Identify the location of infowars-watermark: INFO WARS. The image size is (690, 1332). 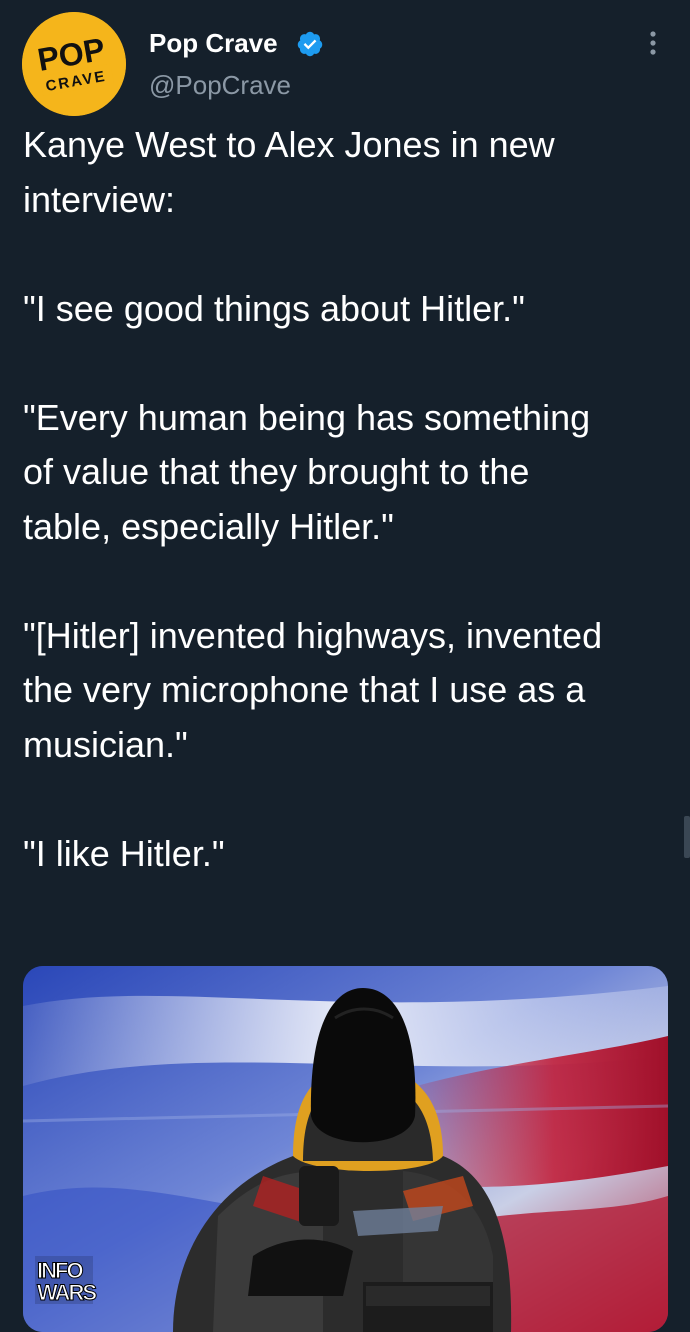
(67, 1281).